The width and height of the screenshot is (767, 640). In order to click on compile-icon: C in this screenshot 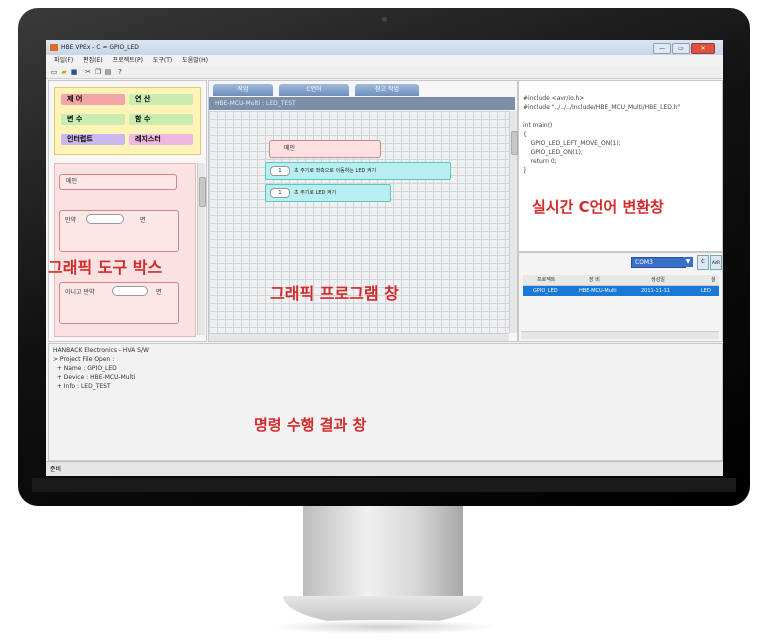, I will do `click(703, 262)`.